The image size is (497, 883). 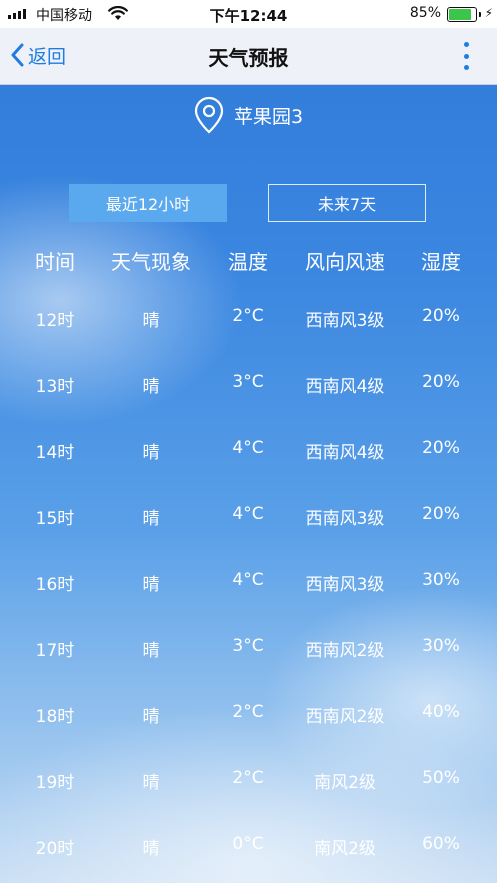 I want to click on page-title: 天气预报, so click(x=248, y=58).